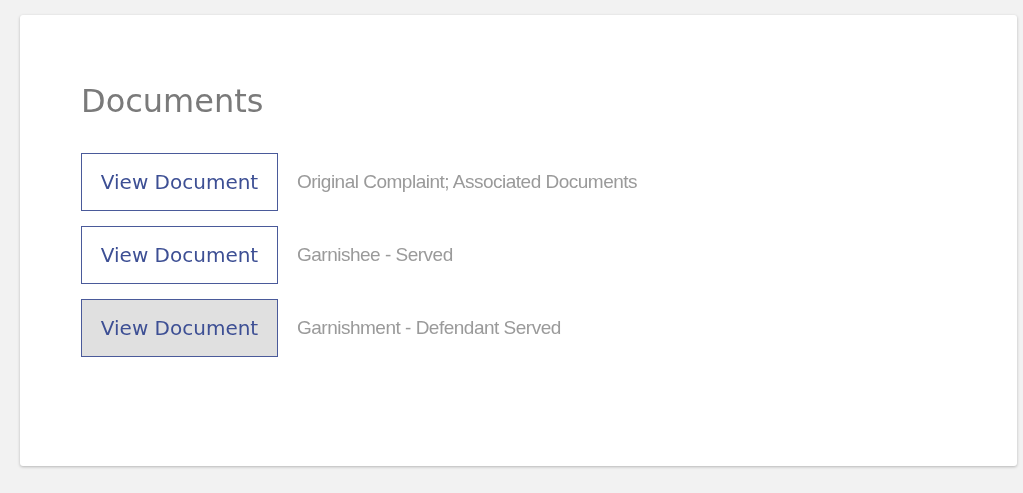  Describe the element at coordinates (375, 254) in the screenshot. I see `document-description: Garnishee - Served` at that location.